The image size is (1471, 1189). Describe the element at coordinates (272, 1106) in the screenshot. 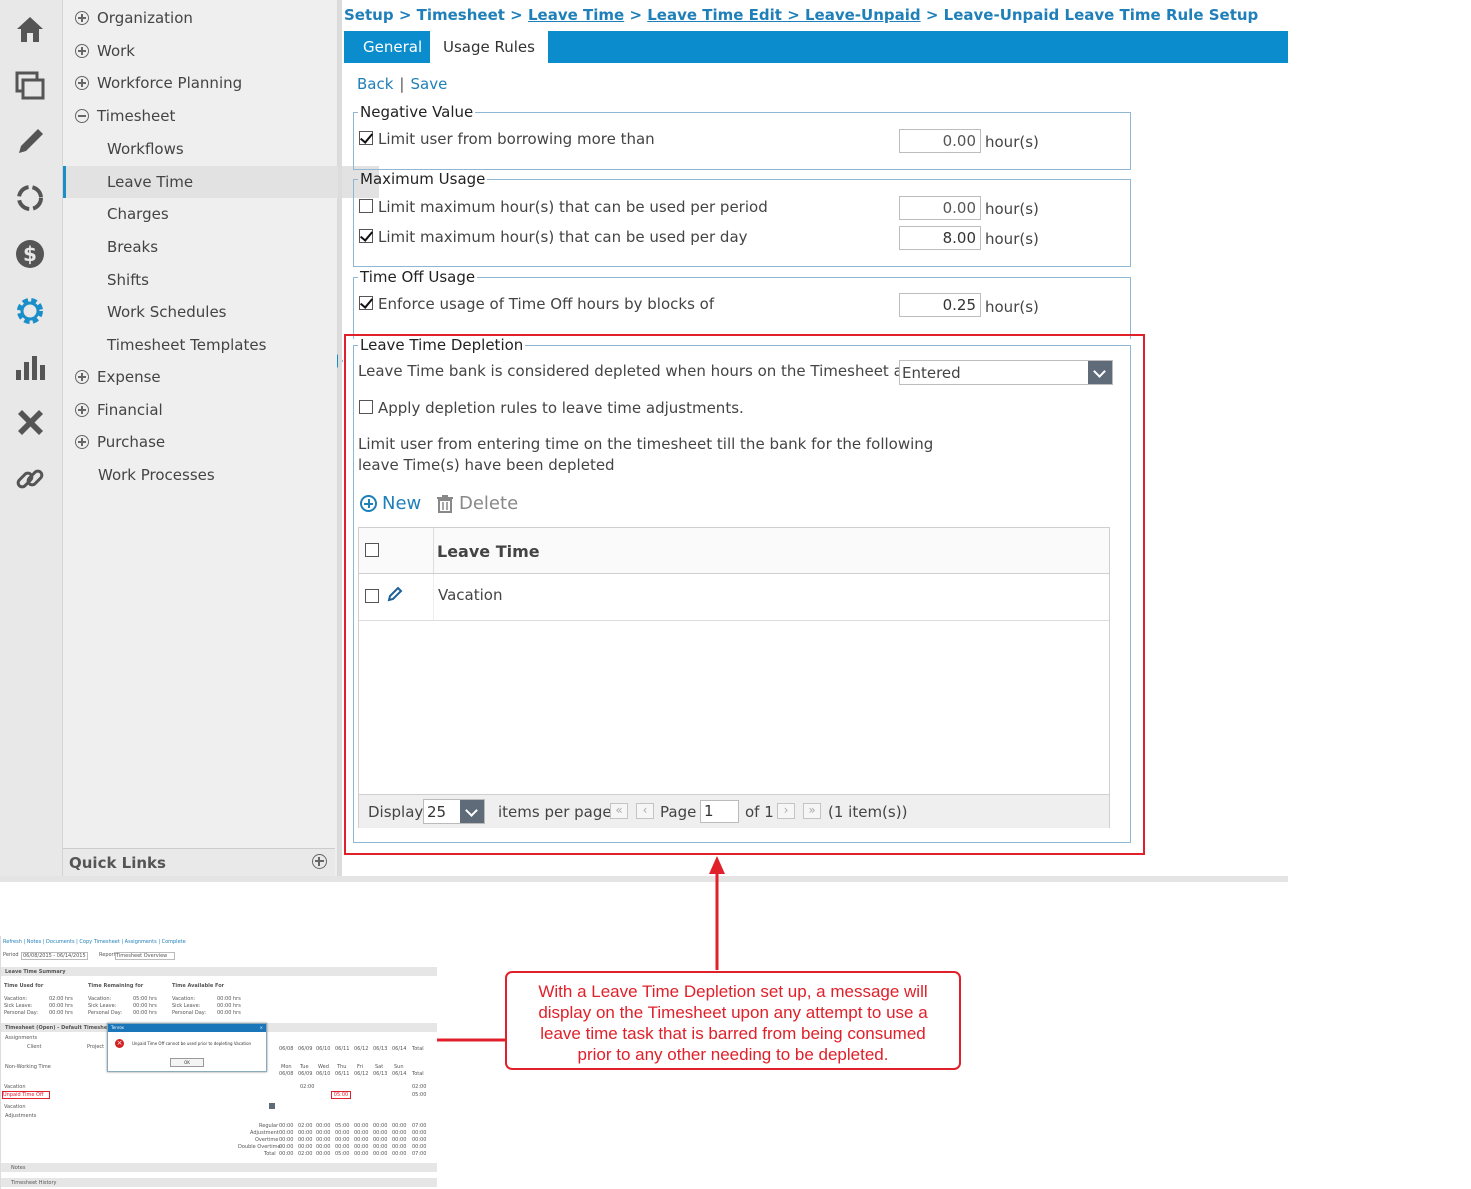

I see `chevron-down-icon` at that location.